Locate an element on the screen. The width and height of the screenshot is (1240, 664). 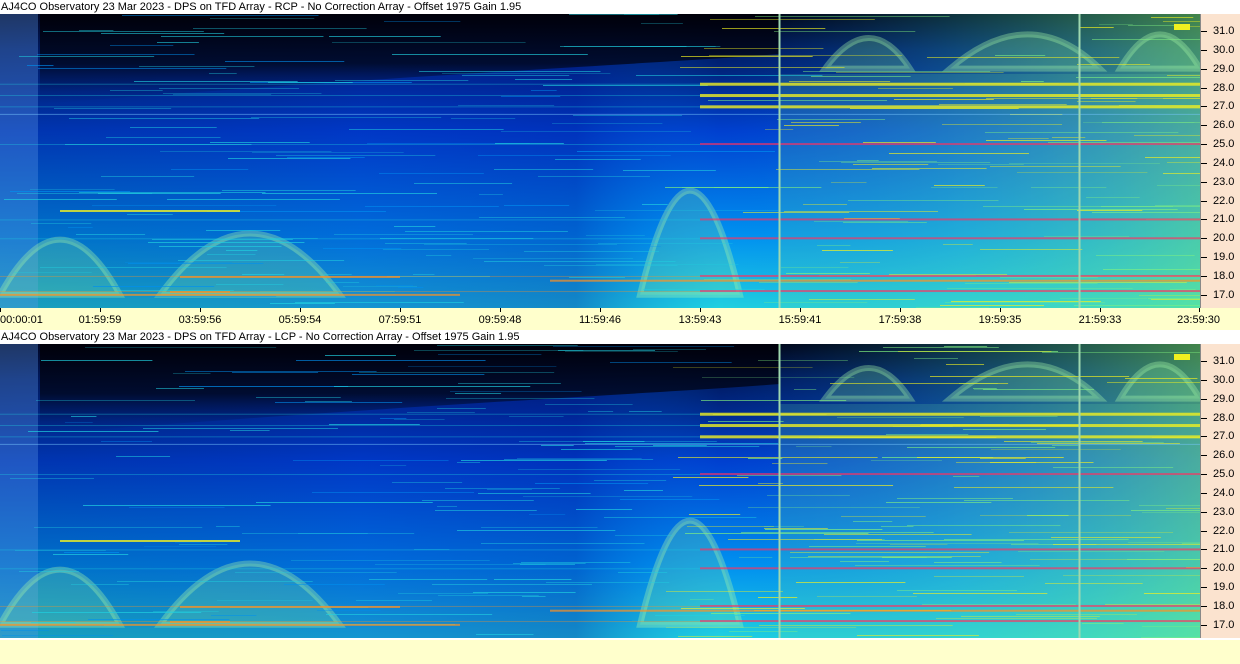
x-tick-label: 17:59:38 is located at coordinates (900, 320).